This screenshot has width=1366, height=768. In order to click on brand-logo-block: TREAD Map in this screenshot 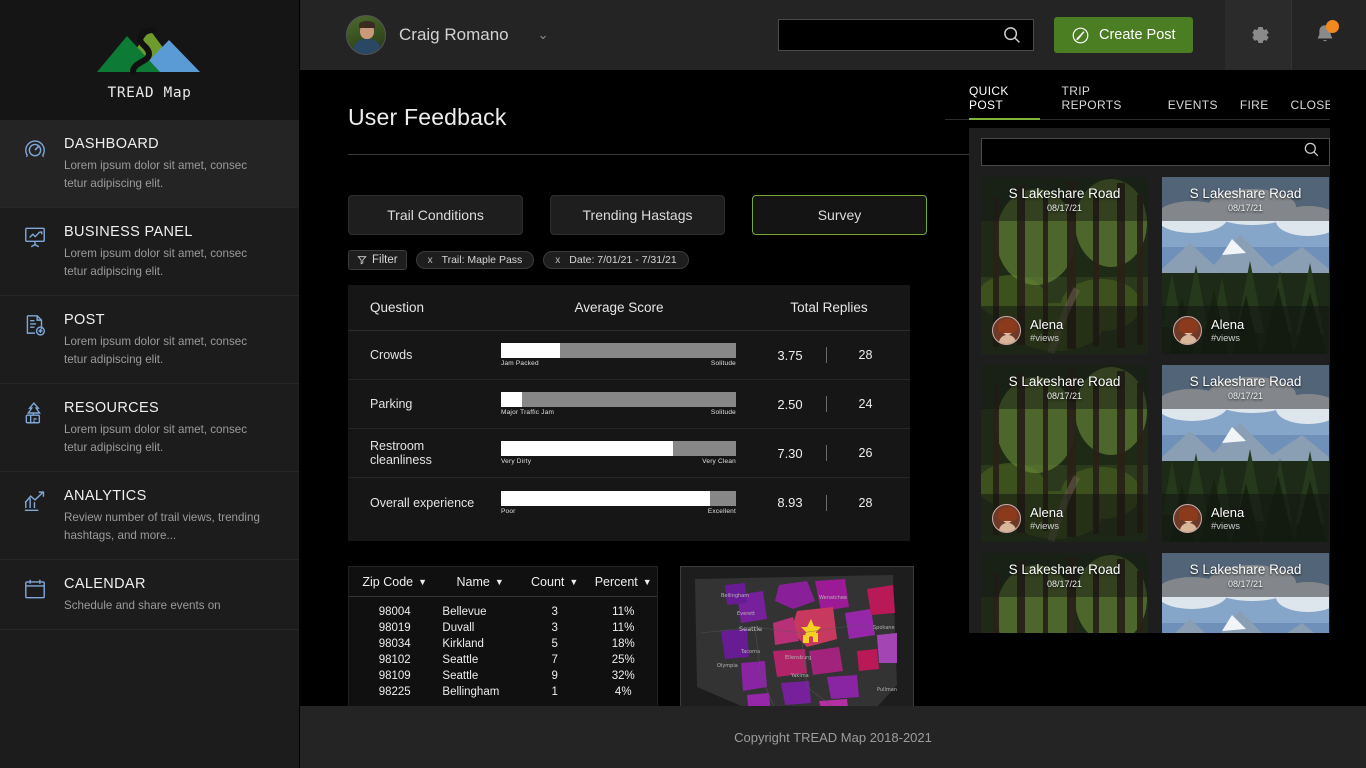, I will do `click(149, 60)`.